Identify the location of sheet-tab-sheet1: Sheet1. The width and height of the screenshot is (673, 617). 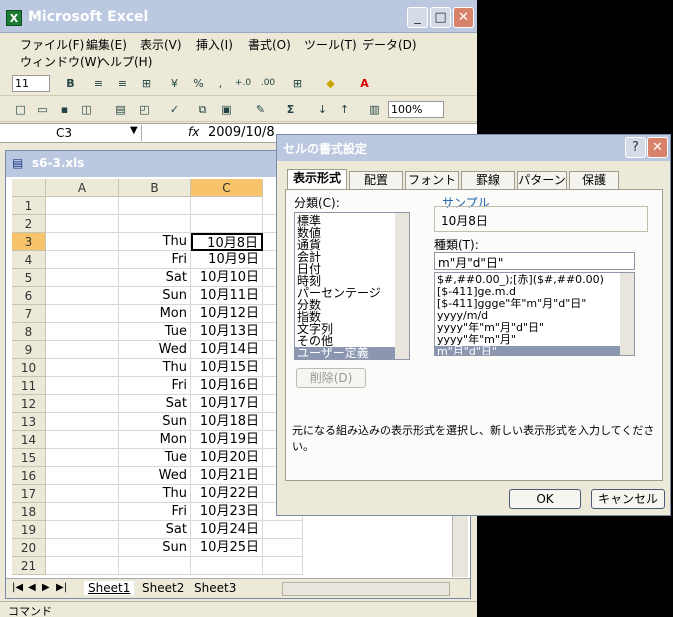
(109, 588).